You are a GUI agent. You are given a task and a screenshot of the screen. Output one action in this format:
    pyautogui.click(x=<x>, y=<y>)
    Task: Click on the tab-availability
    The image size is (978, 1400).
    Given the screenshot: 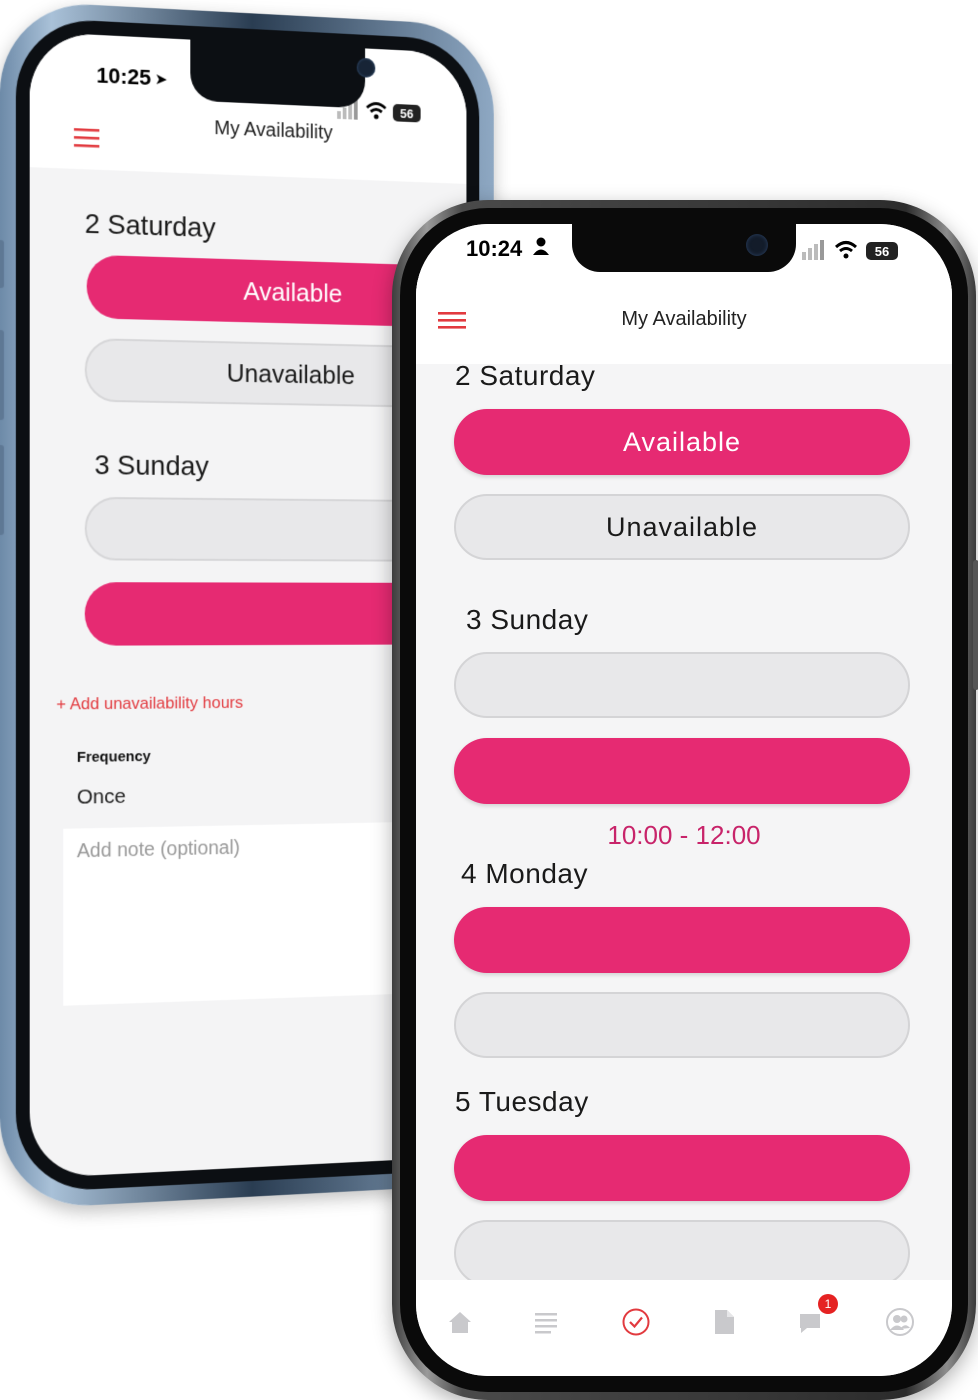 What is the action you would take?
    pyautogui.click(x=636, y=1322)
    